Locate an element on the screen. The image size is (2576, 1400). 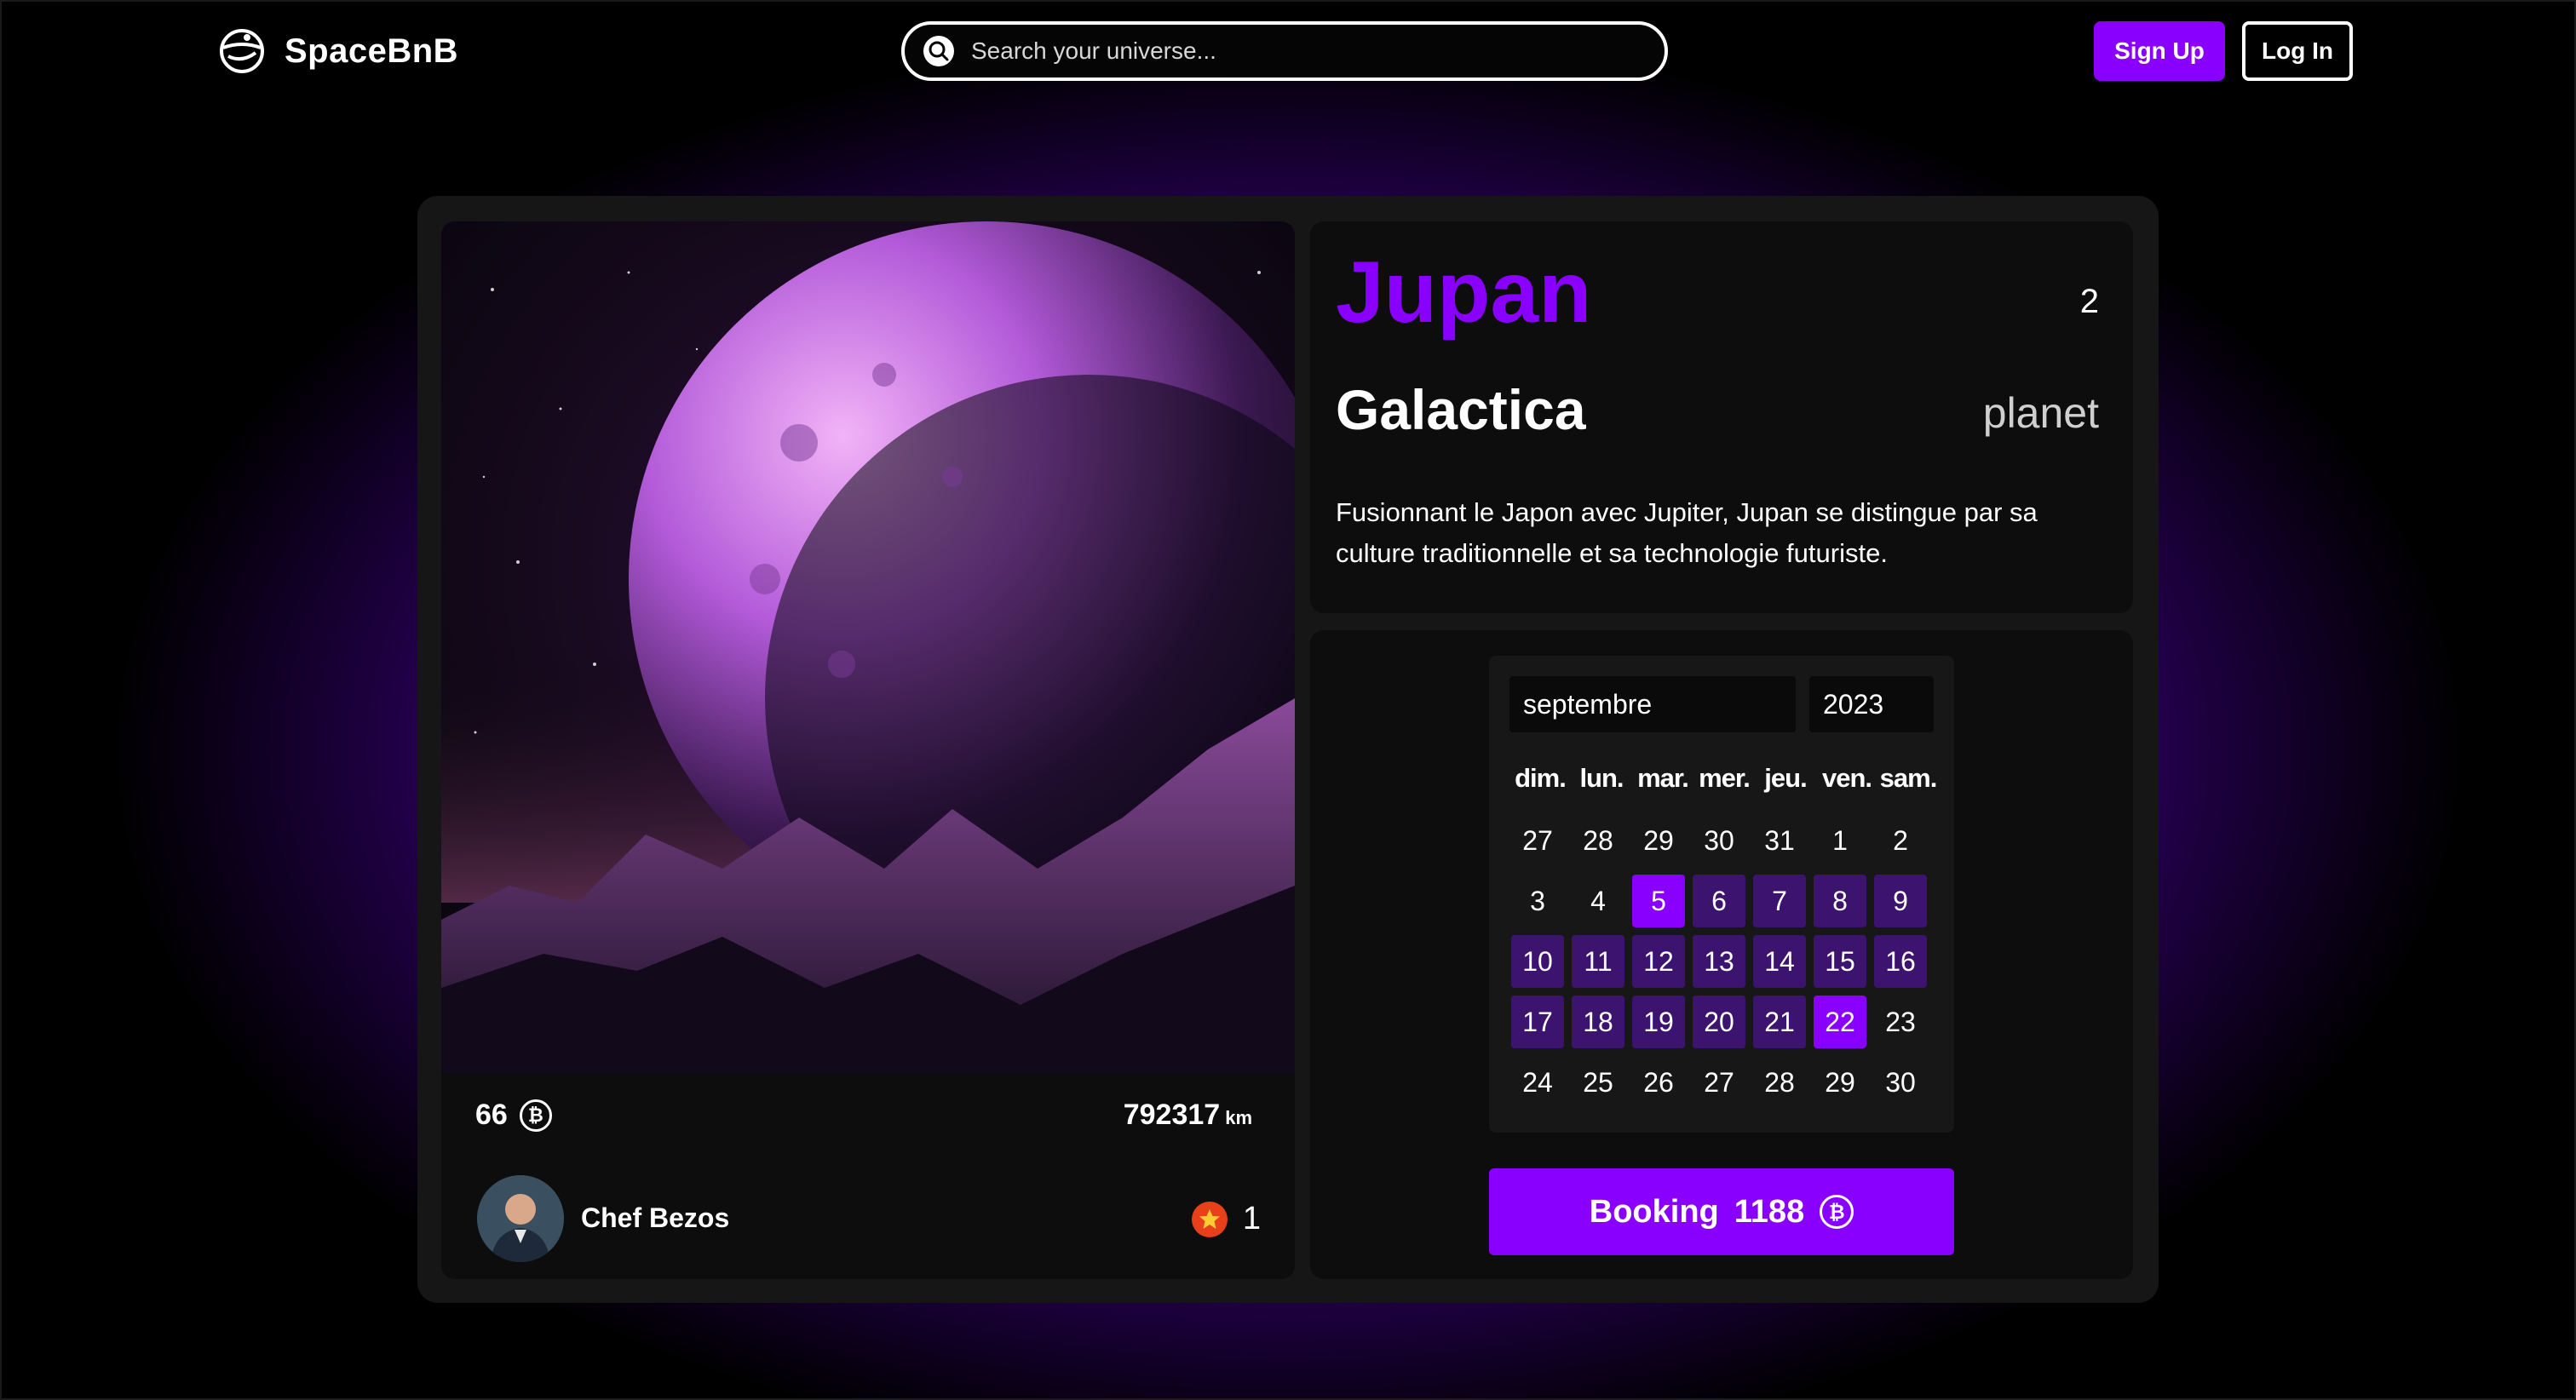
brand-name: SpaceBnB is located at coordinates (372, 51).